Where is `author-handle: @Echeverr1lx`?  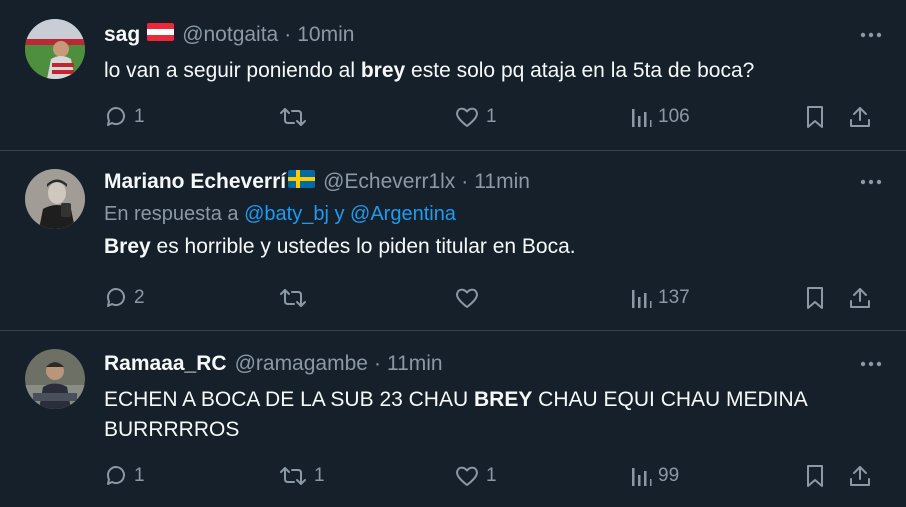
author-handle: @Echeverr1lx is located at coordinates (389, 182).